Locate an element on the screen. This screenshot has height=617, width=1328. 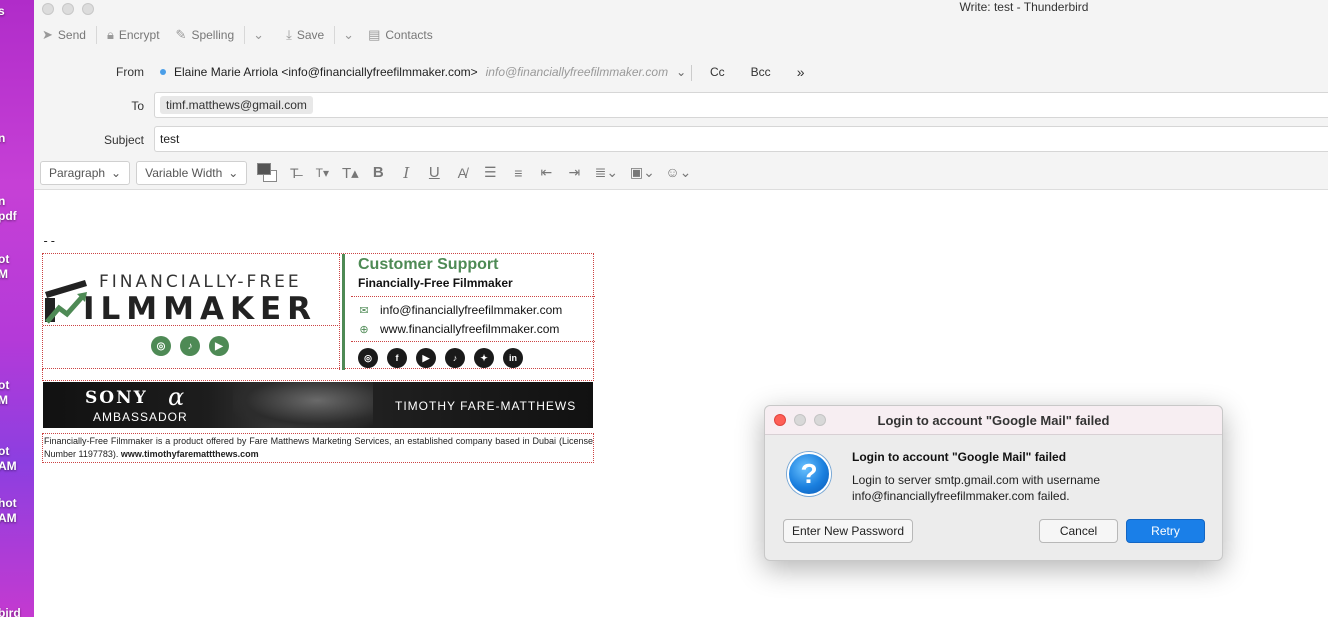
send-button: ➤ Send is located at coordinates (64, 35).